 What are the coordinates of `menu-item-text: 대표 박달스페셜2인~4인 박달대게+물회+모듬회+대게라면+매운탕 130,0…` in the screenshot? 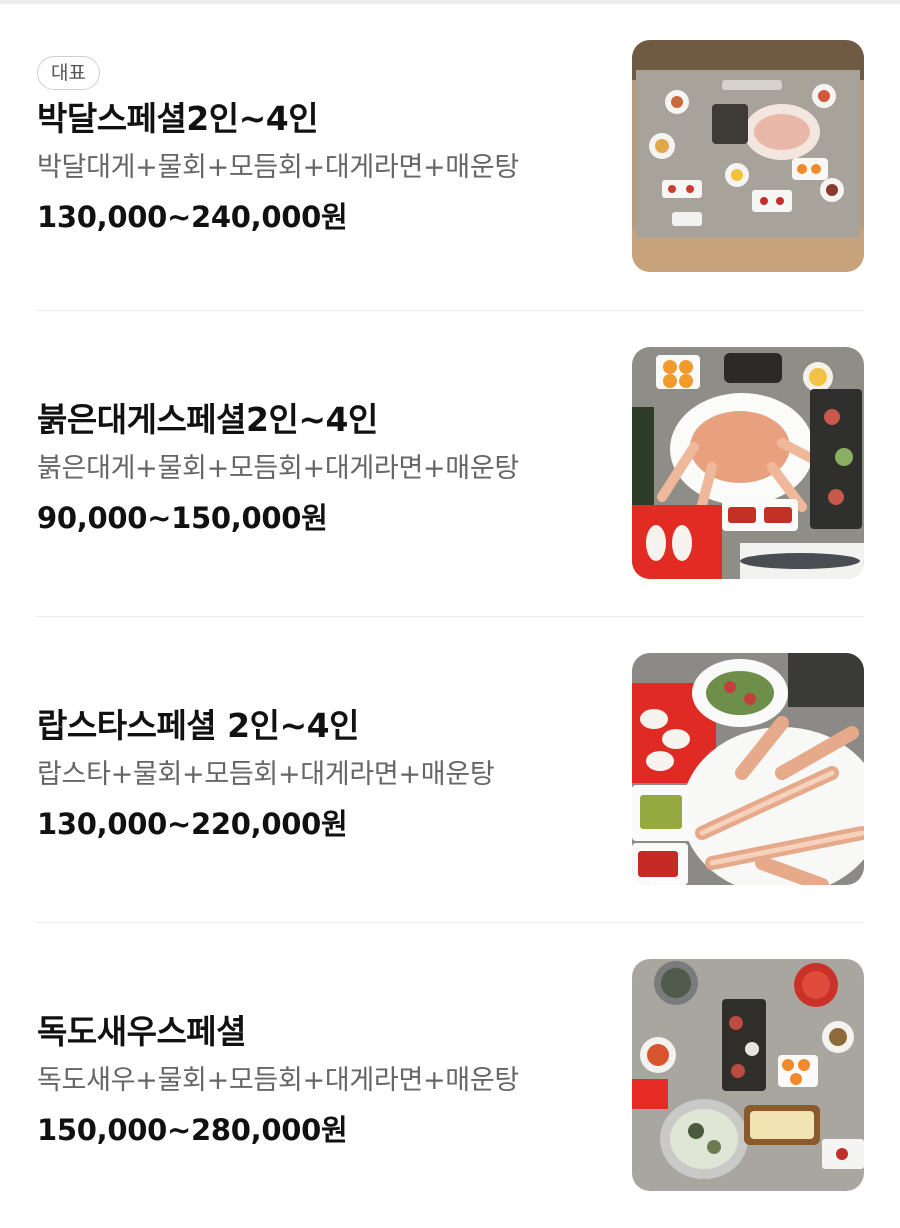 It's located at (323, 145).